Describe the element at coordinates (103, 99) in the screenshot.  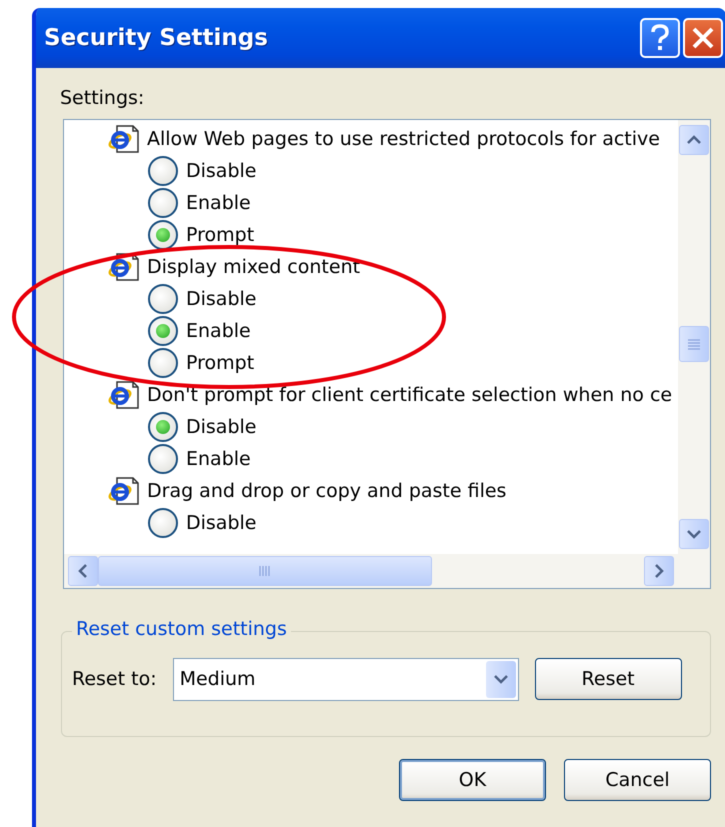
I see `settings-label: Settings:` at that location.